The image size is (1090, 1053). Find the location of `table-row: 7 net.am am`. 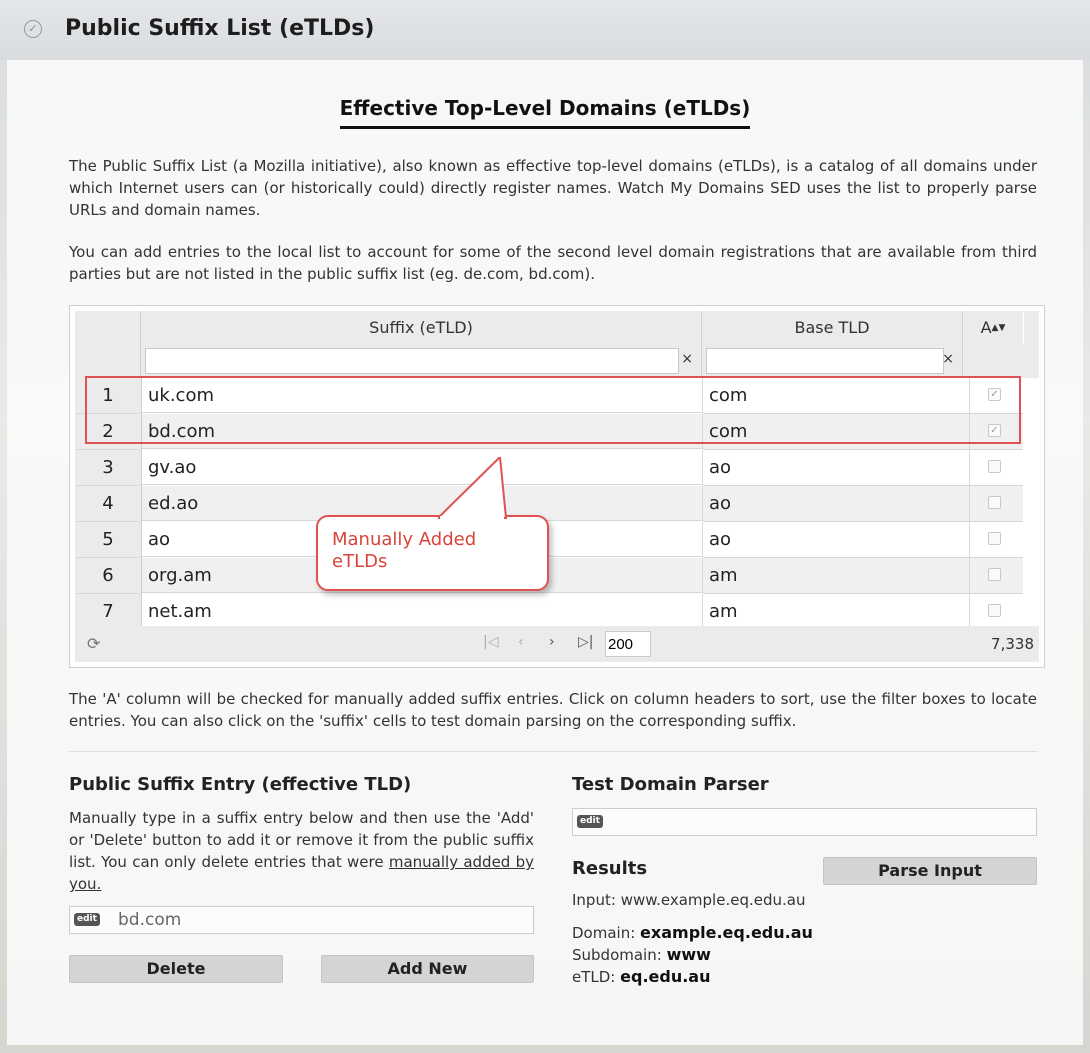

table-row: 7 net.am am is located at coordinates (549, 612).